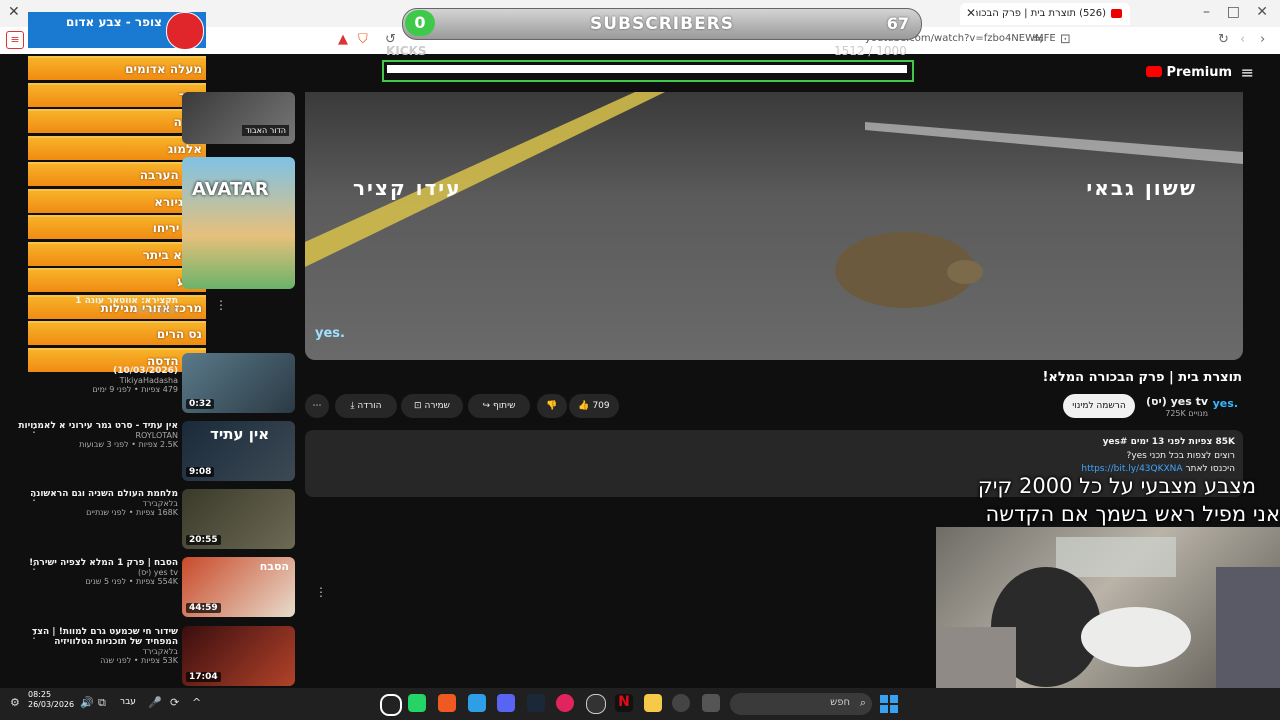 The height and width of the screenshot is (720, 1280). What do you see at coordinates (196, 702) in the screenshot?
I see `tray-chevron-icon: ^` at bounding box center [196, 702].